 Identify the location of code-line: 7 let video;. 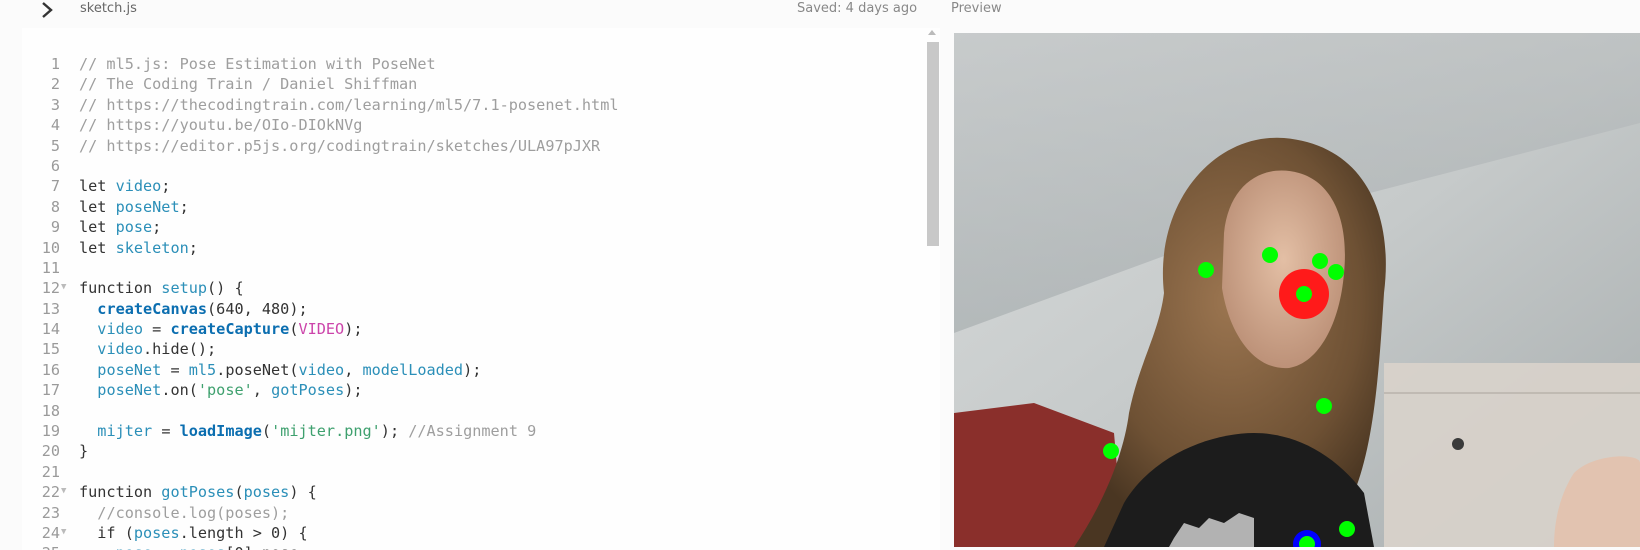
(472, 186).